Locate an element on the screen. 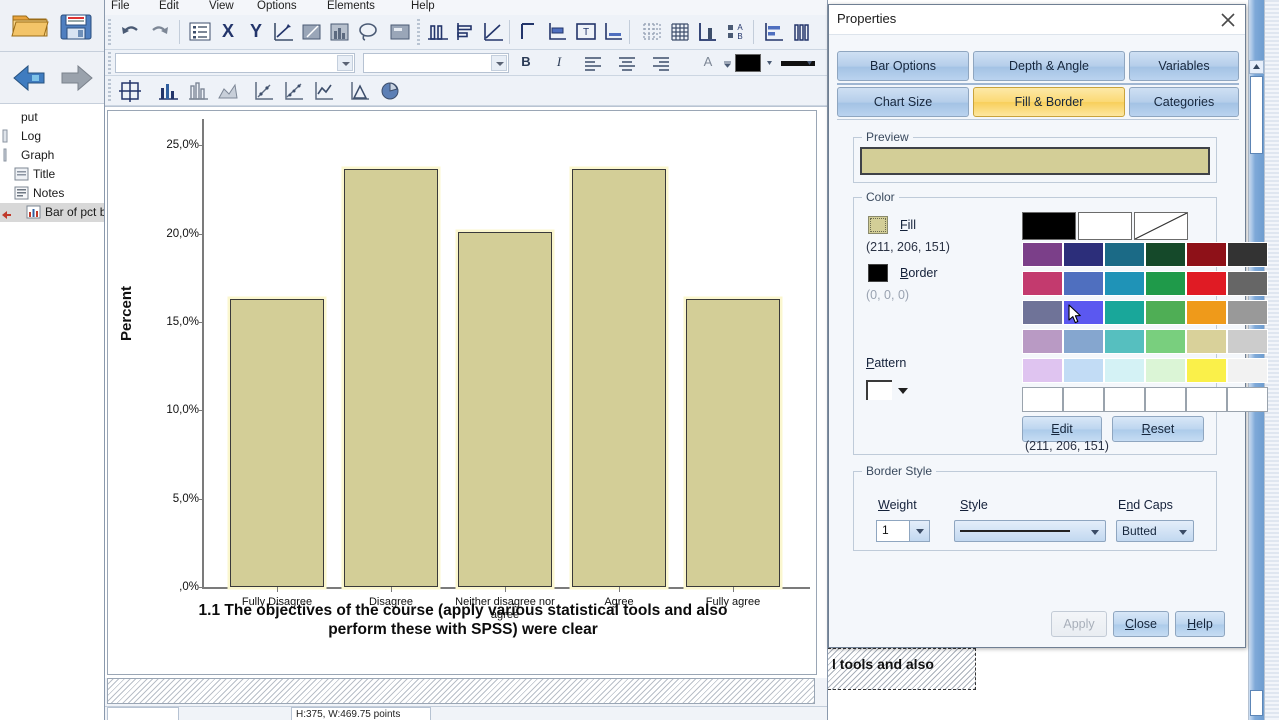  tab-chart-size: Chart Size is located at coordinates (903, 102).